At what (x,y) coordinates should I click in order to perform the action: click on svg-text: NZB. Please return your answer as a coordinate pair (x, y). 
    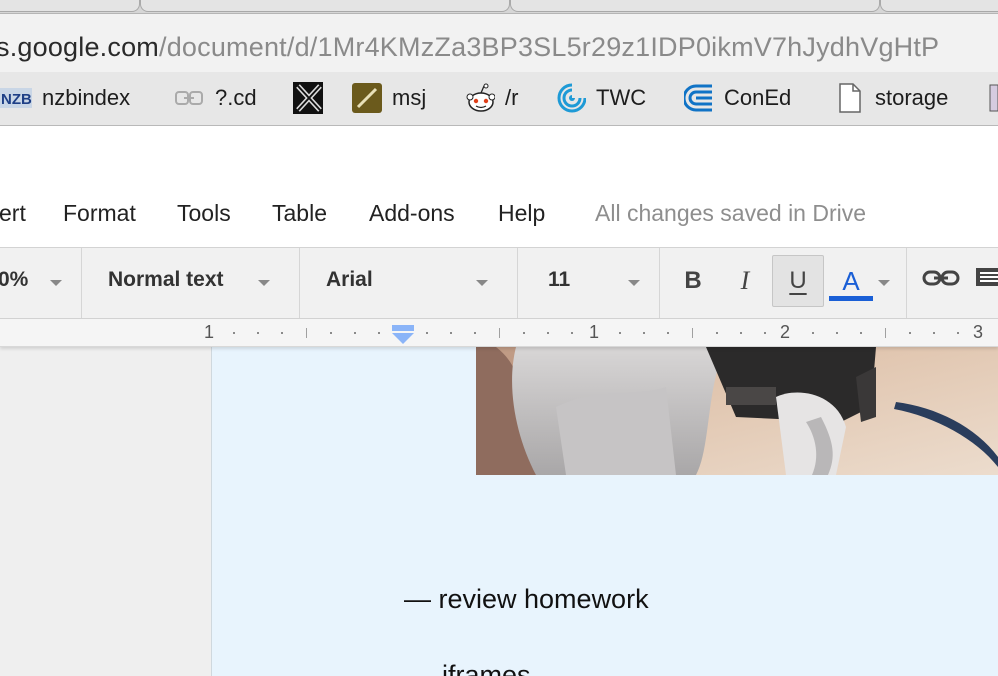
    Looking at the image, I should click on (16, 99).